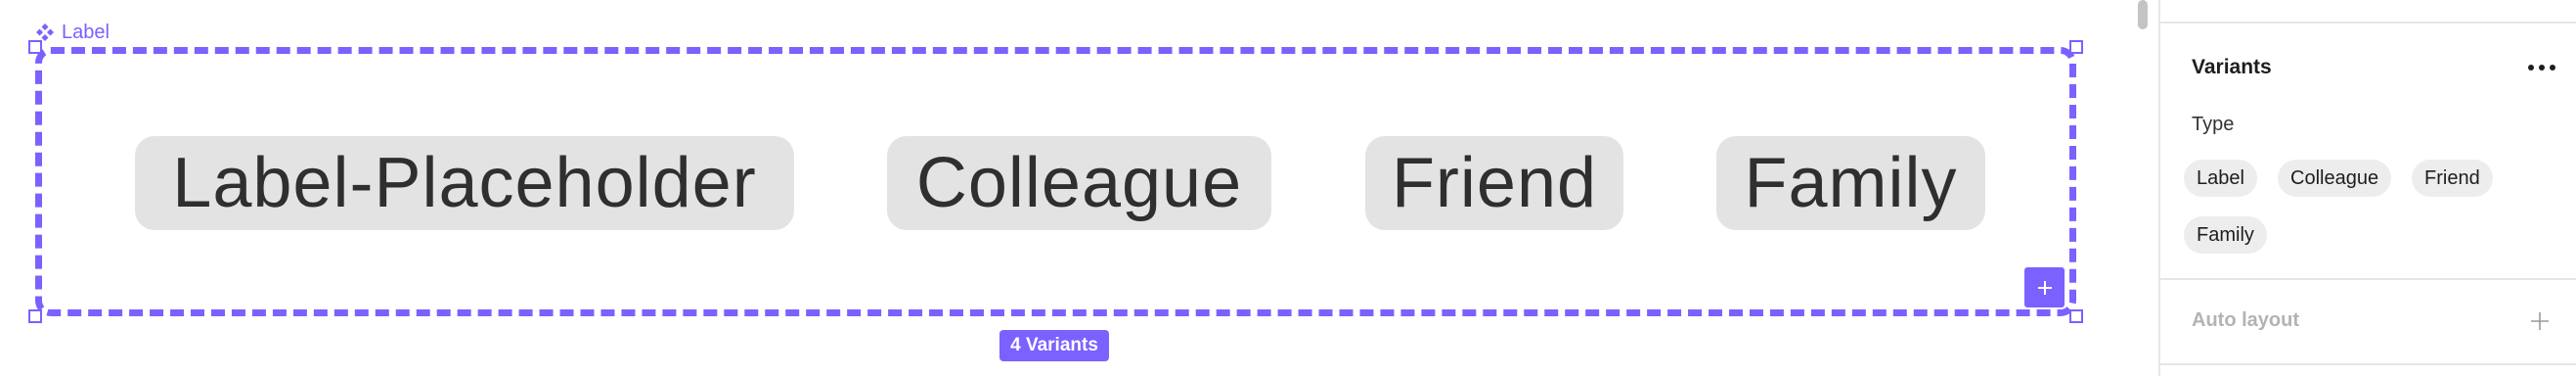 This screenshot has width=2576, height=376. I want to click on variant-colleague: Colleague, so click(1079, 183).